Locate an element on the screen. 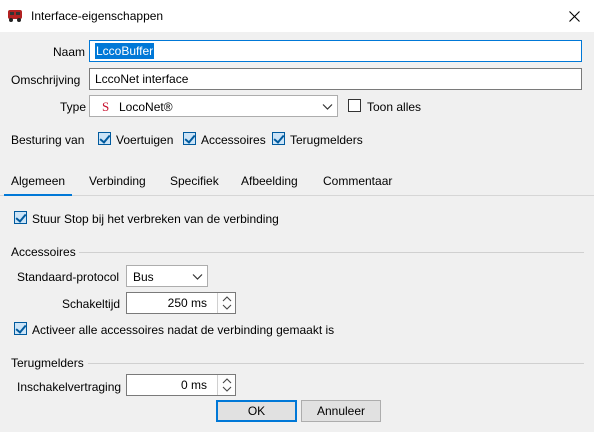 This screenshot has width=594, height=432. close-icon is located at coordinates (574, 16).